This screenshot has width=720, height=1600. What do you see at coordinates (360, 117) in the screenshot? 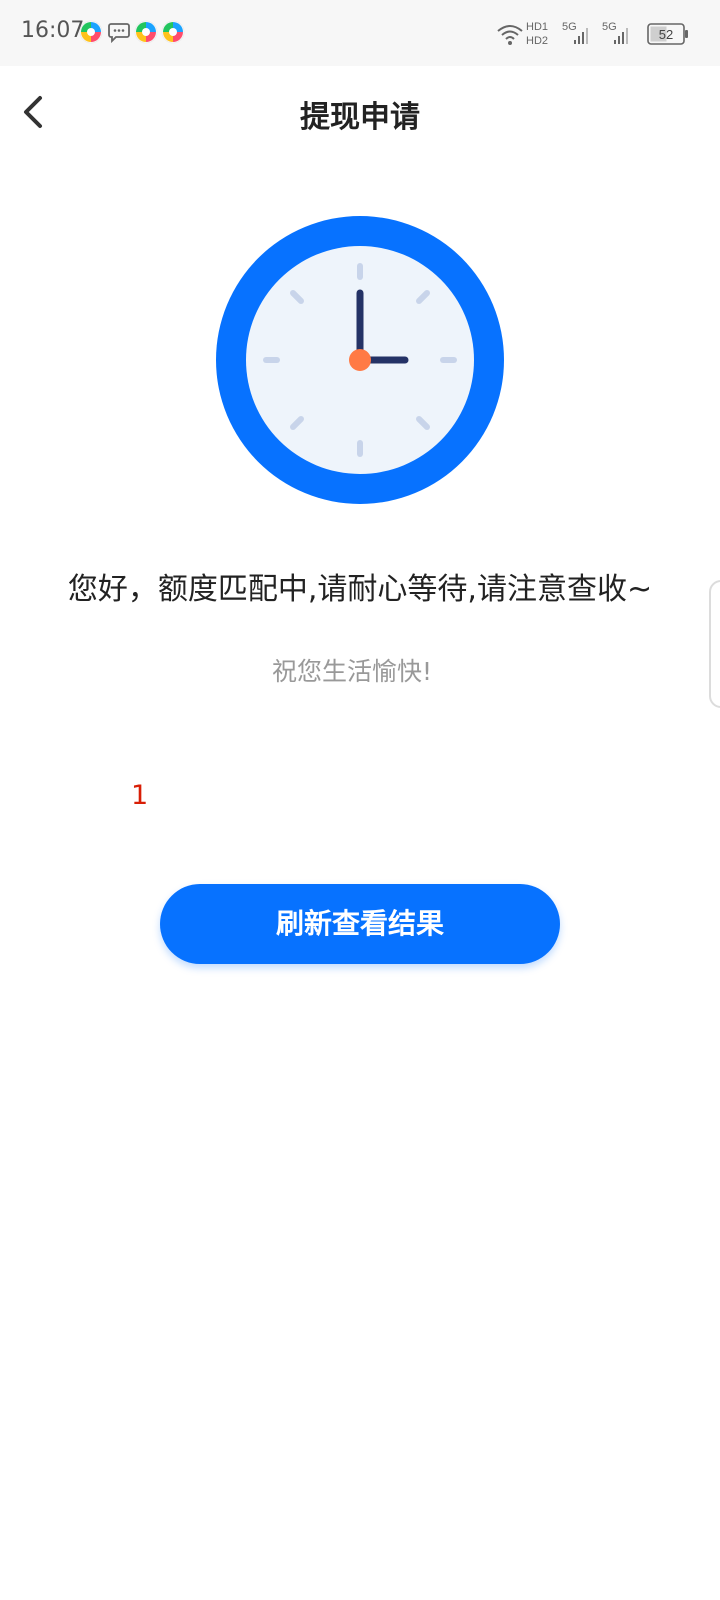
I see `page-title: 提现申请` at bounding box center [360, 117].